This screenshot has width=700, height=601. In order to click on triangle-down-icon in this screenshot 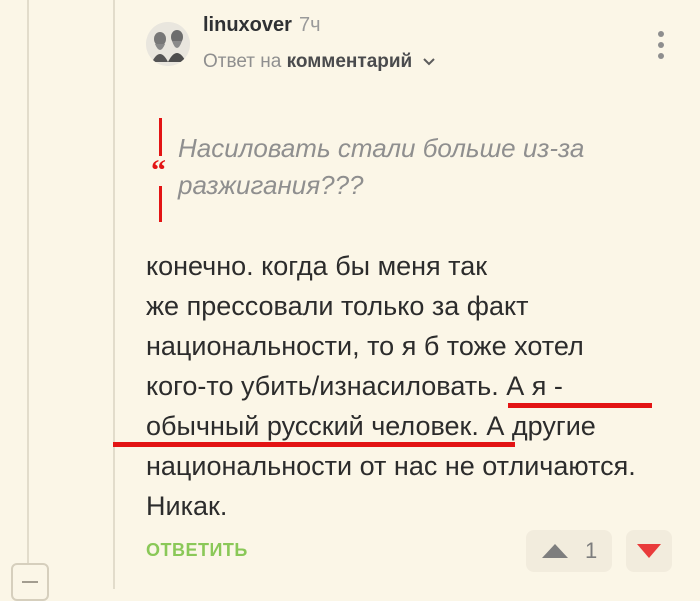, I will do `click(649, 551)`.